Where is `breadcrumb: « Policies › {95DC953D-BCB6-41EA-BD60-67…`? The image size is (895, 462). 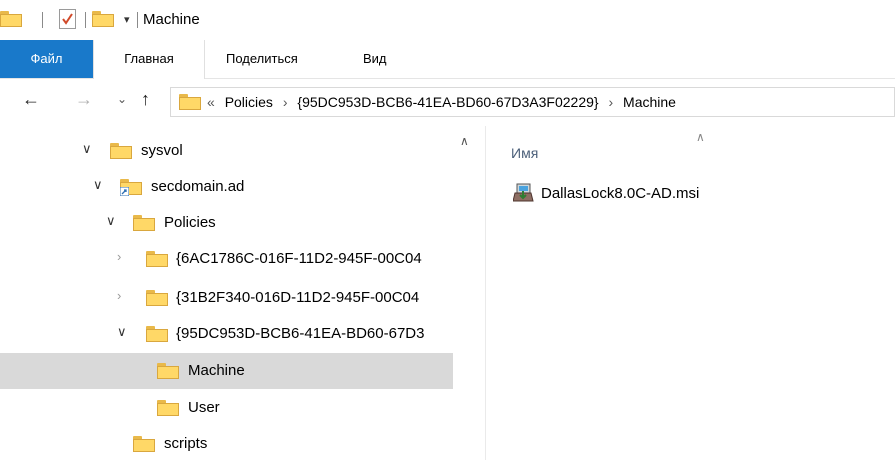 breadcrumb: « Policies › {95DC953D-BCB6-41EA-BD60-67… is located at coordinates (444, 102).